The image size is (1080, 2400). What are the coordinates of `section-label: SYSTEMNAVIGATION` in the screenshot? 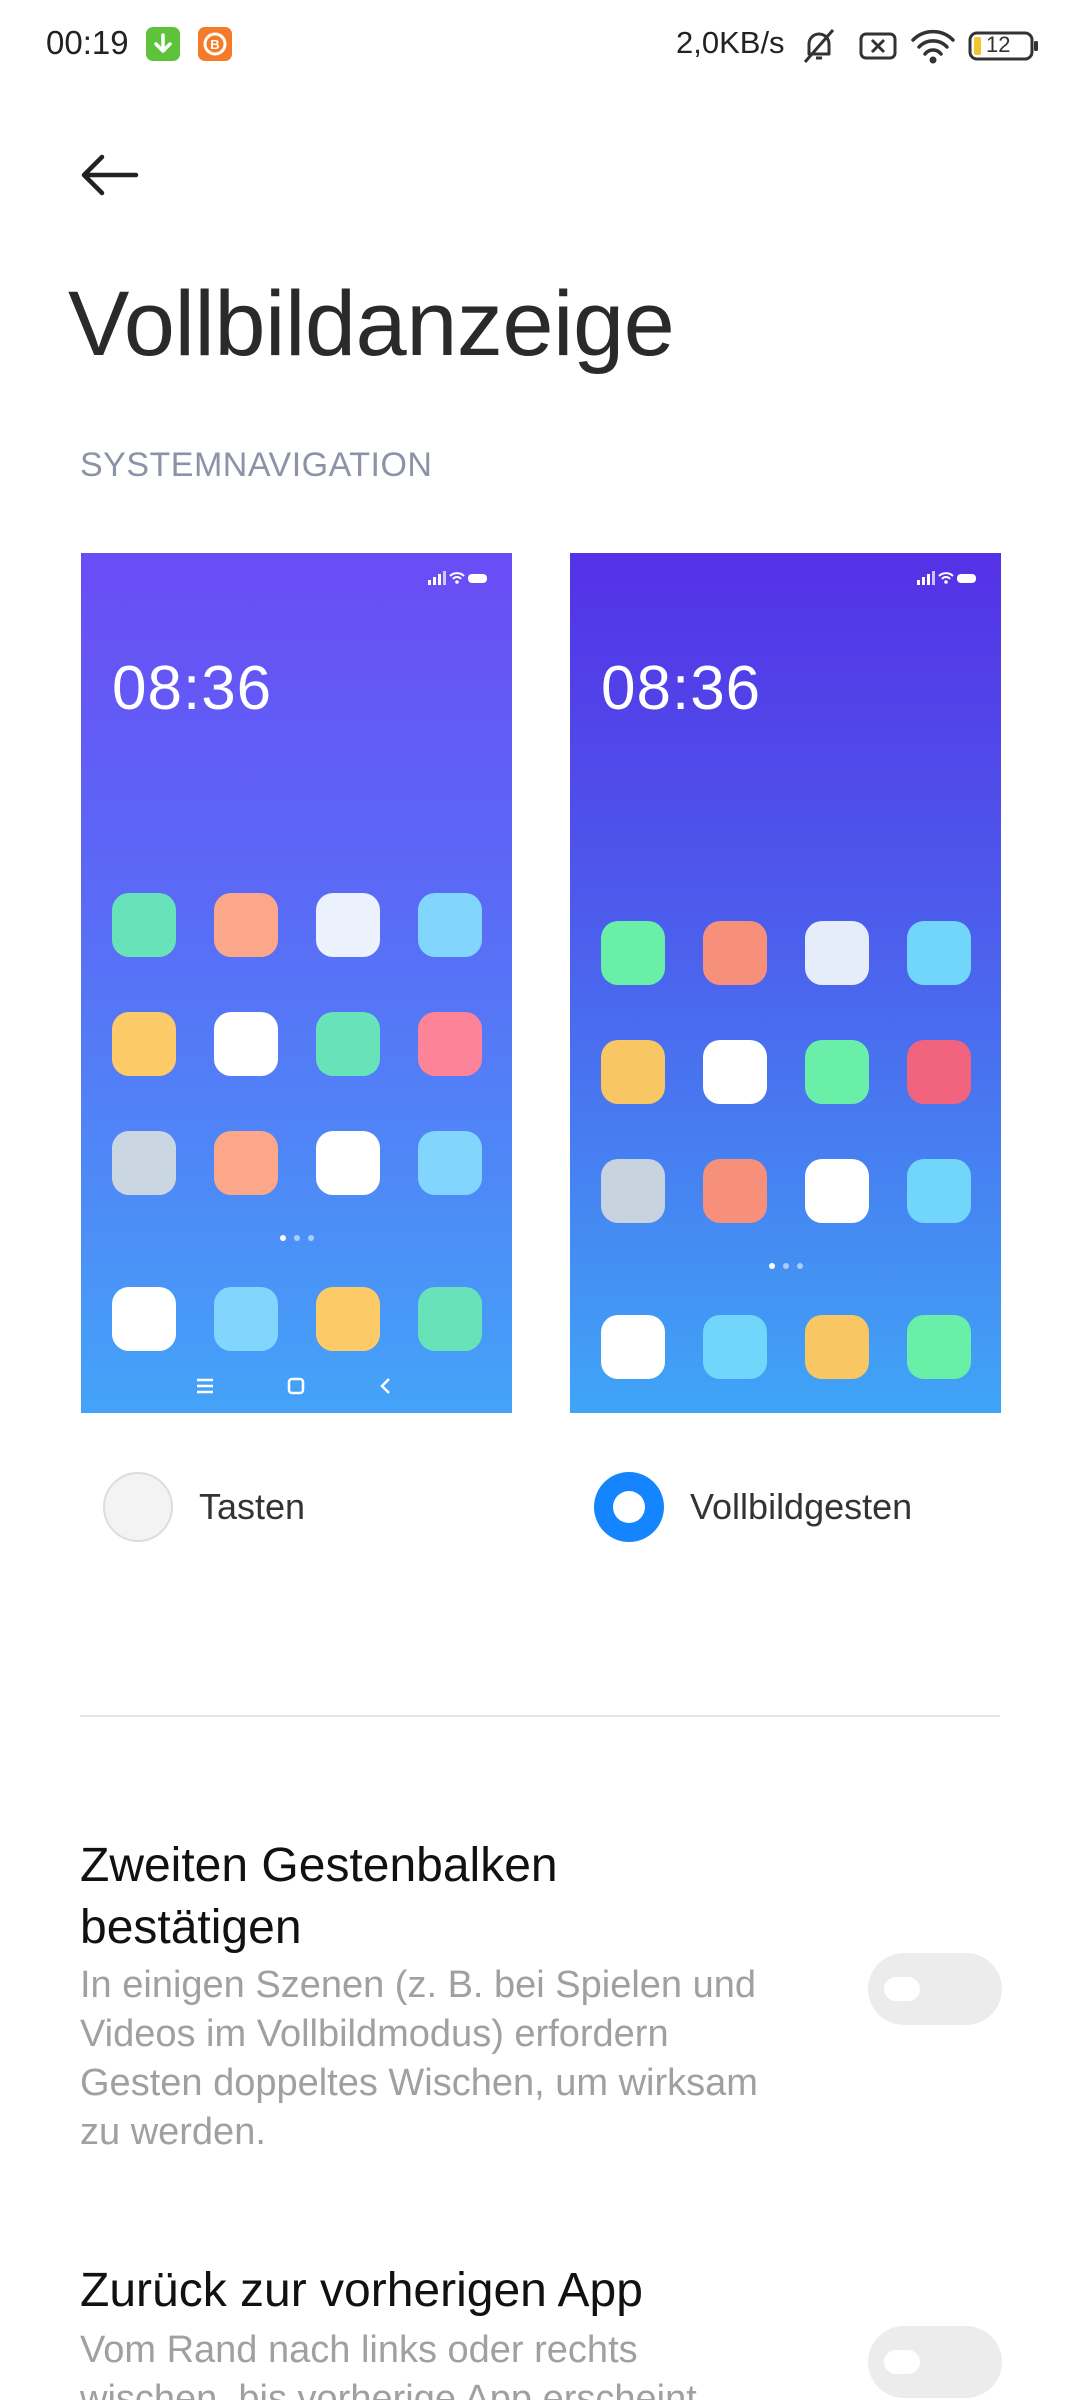 It's located at (256, 465).